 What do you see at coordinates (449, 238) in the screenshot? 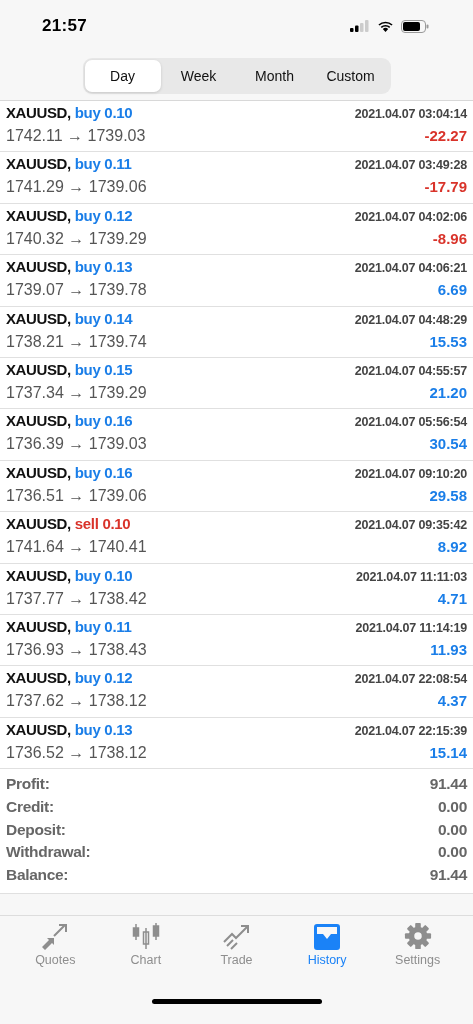
I see `profit-value: -8.96` at bounding box center [449, 238].